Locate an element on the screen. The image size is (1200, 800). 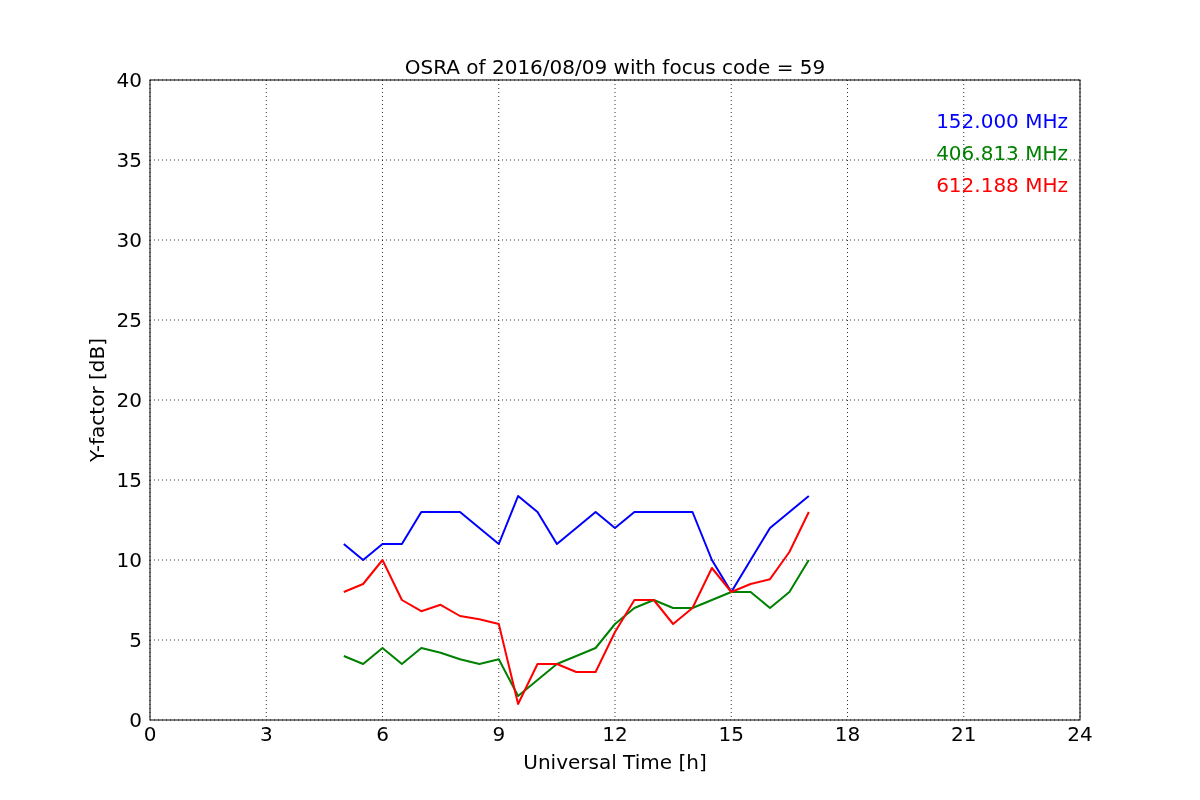
y-tick-label: 15 is located at coordinates (129, 480).